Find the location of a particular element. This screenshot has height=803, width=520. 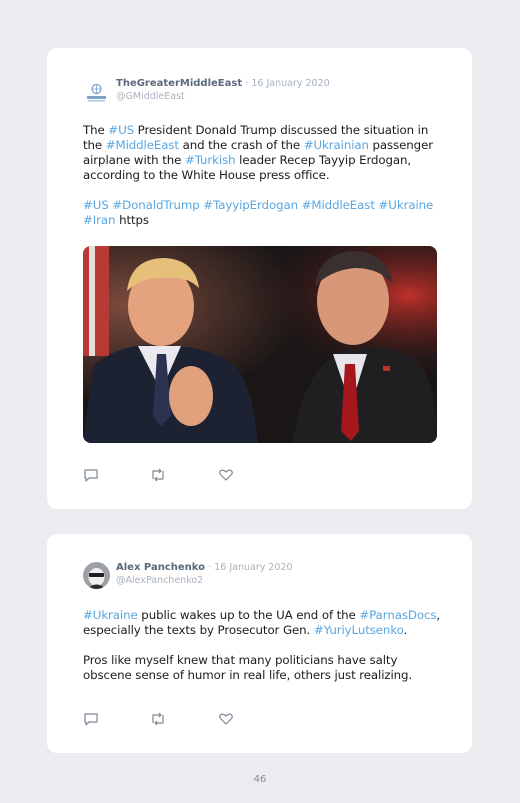

author-handle: @GMiddleEast is located at coordinates (150, 96).